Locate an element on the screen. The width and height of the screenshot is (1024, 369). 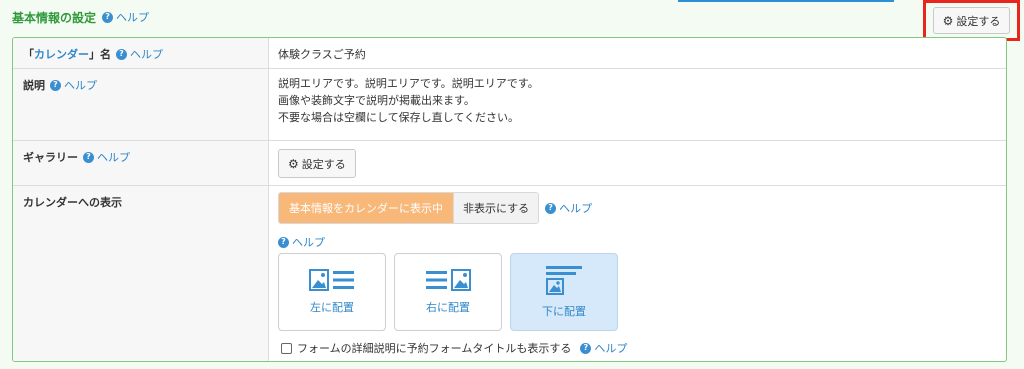
layout-card-label: 下に配置 is located at coordinates (564, 311).